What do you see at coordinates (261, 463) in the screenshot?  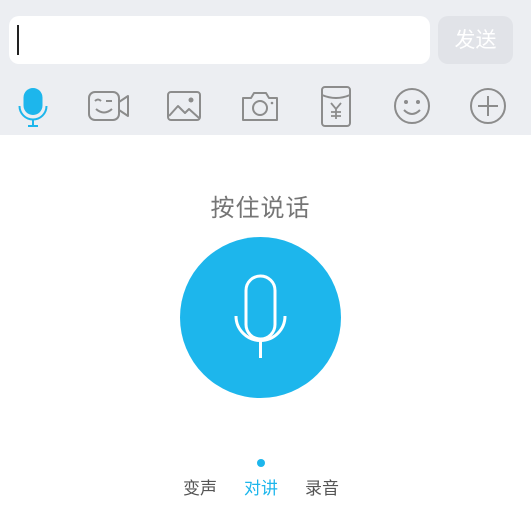 I see `active-mode-indicator` at bounding box center [261, 463].